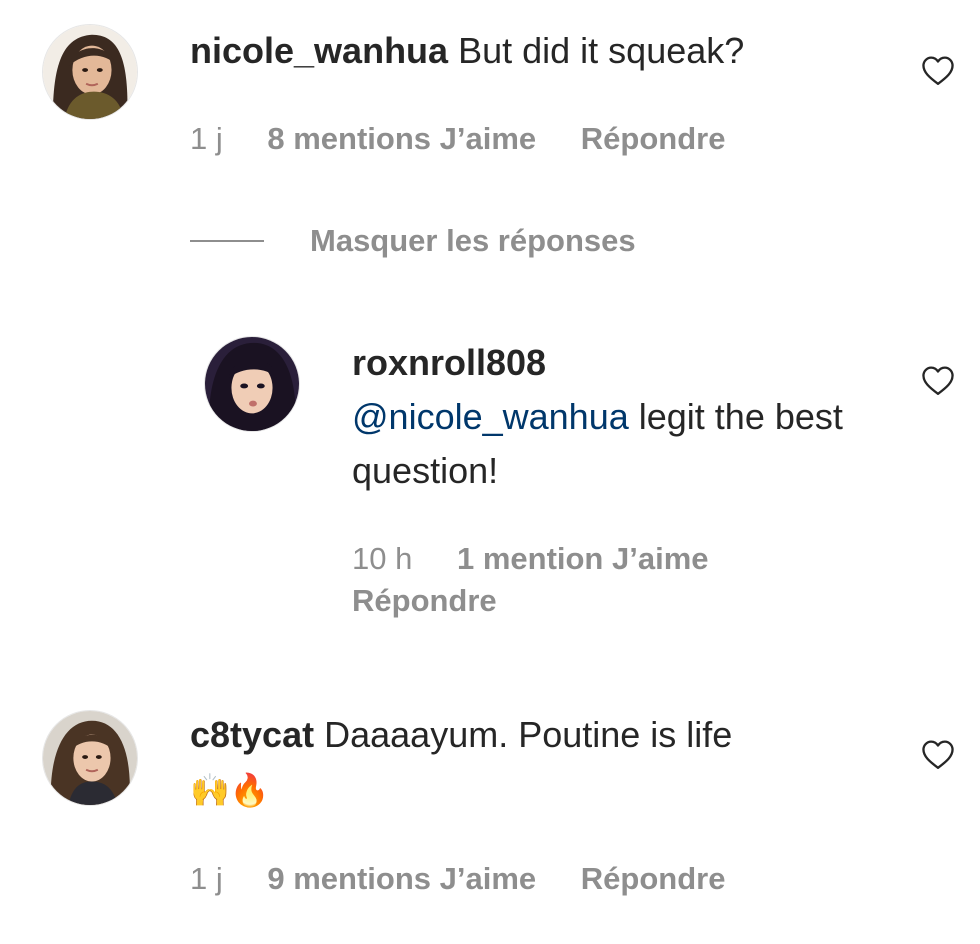  Describe the element at coordinates (449, 362) in the screenshot. I see `username-link: roxnroll808` at that location.